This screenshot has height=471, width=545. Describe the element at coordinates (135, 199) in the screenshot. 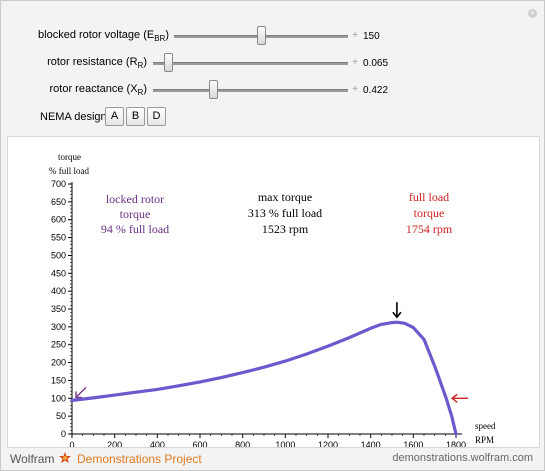

I see `locked-rotor-annotation-1: locked rotor` at that location.